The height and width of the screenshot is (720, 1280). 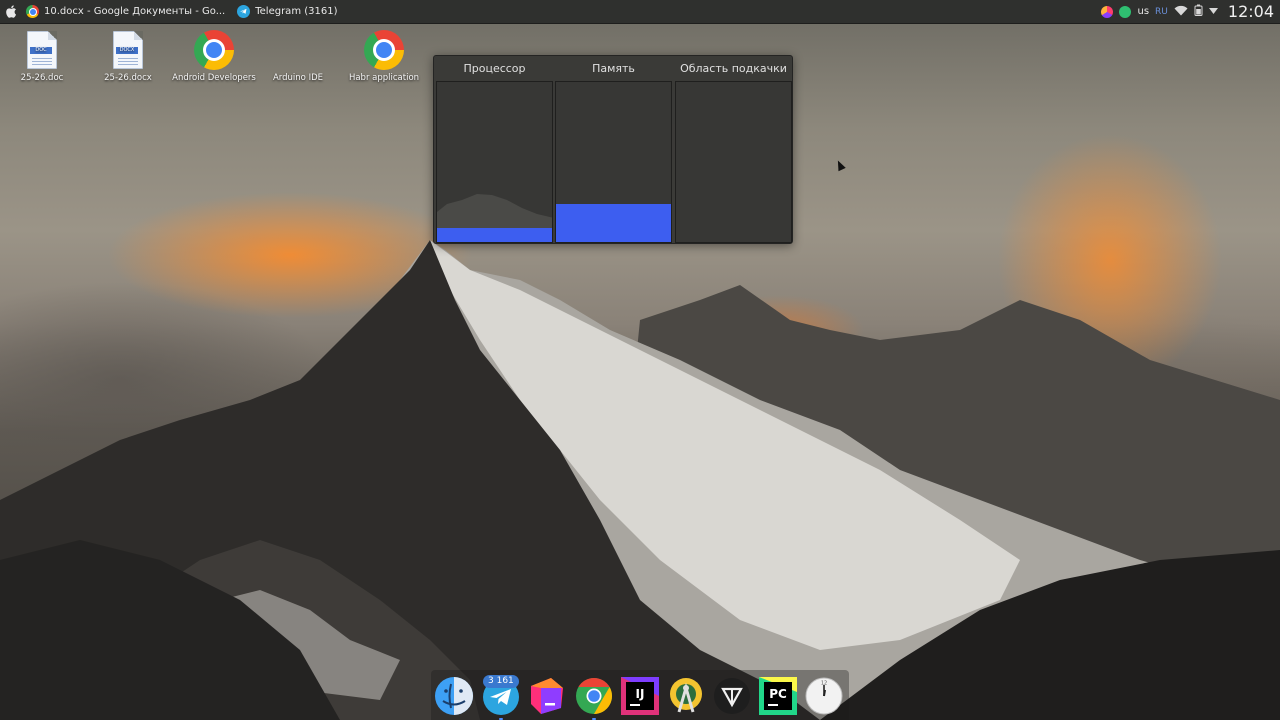 I want to click on desktop-icon-label: Arduino IDE, so click(x=298, y=78).